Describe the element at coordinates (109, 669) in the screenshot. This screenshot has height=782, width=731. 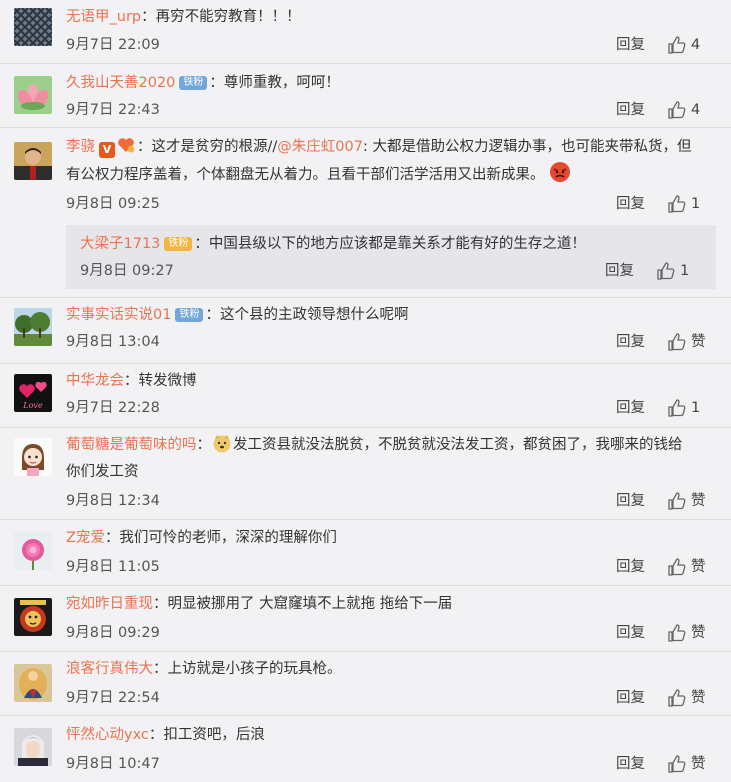
I see `username: 浪客行真伟大` at that location.